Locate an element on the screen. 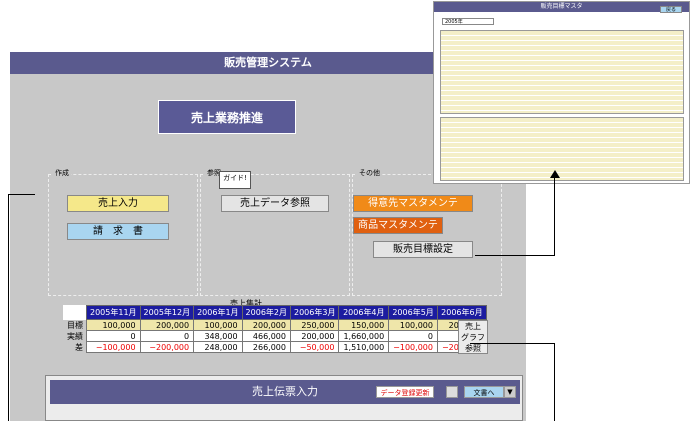  table-cell: −200,000 is located at coordinates (167, 347).